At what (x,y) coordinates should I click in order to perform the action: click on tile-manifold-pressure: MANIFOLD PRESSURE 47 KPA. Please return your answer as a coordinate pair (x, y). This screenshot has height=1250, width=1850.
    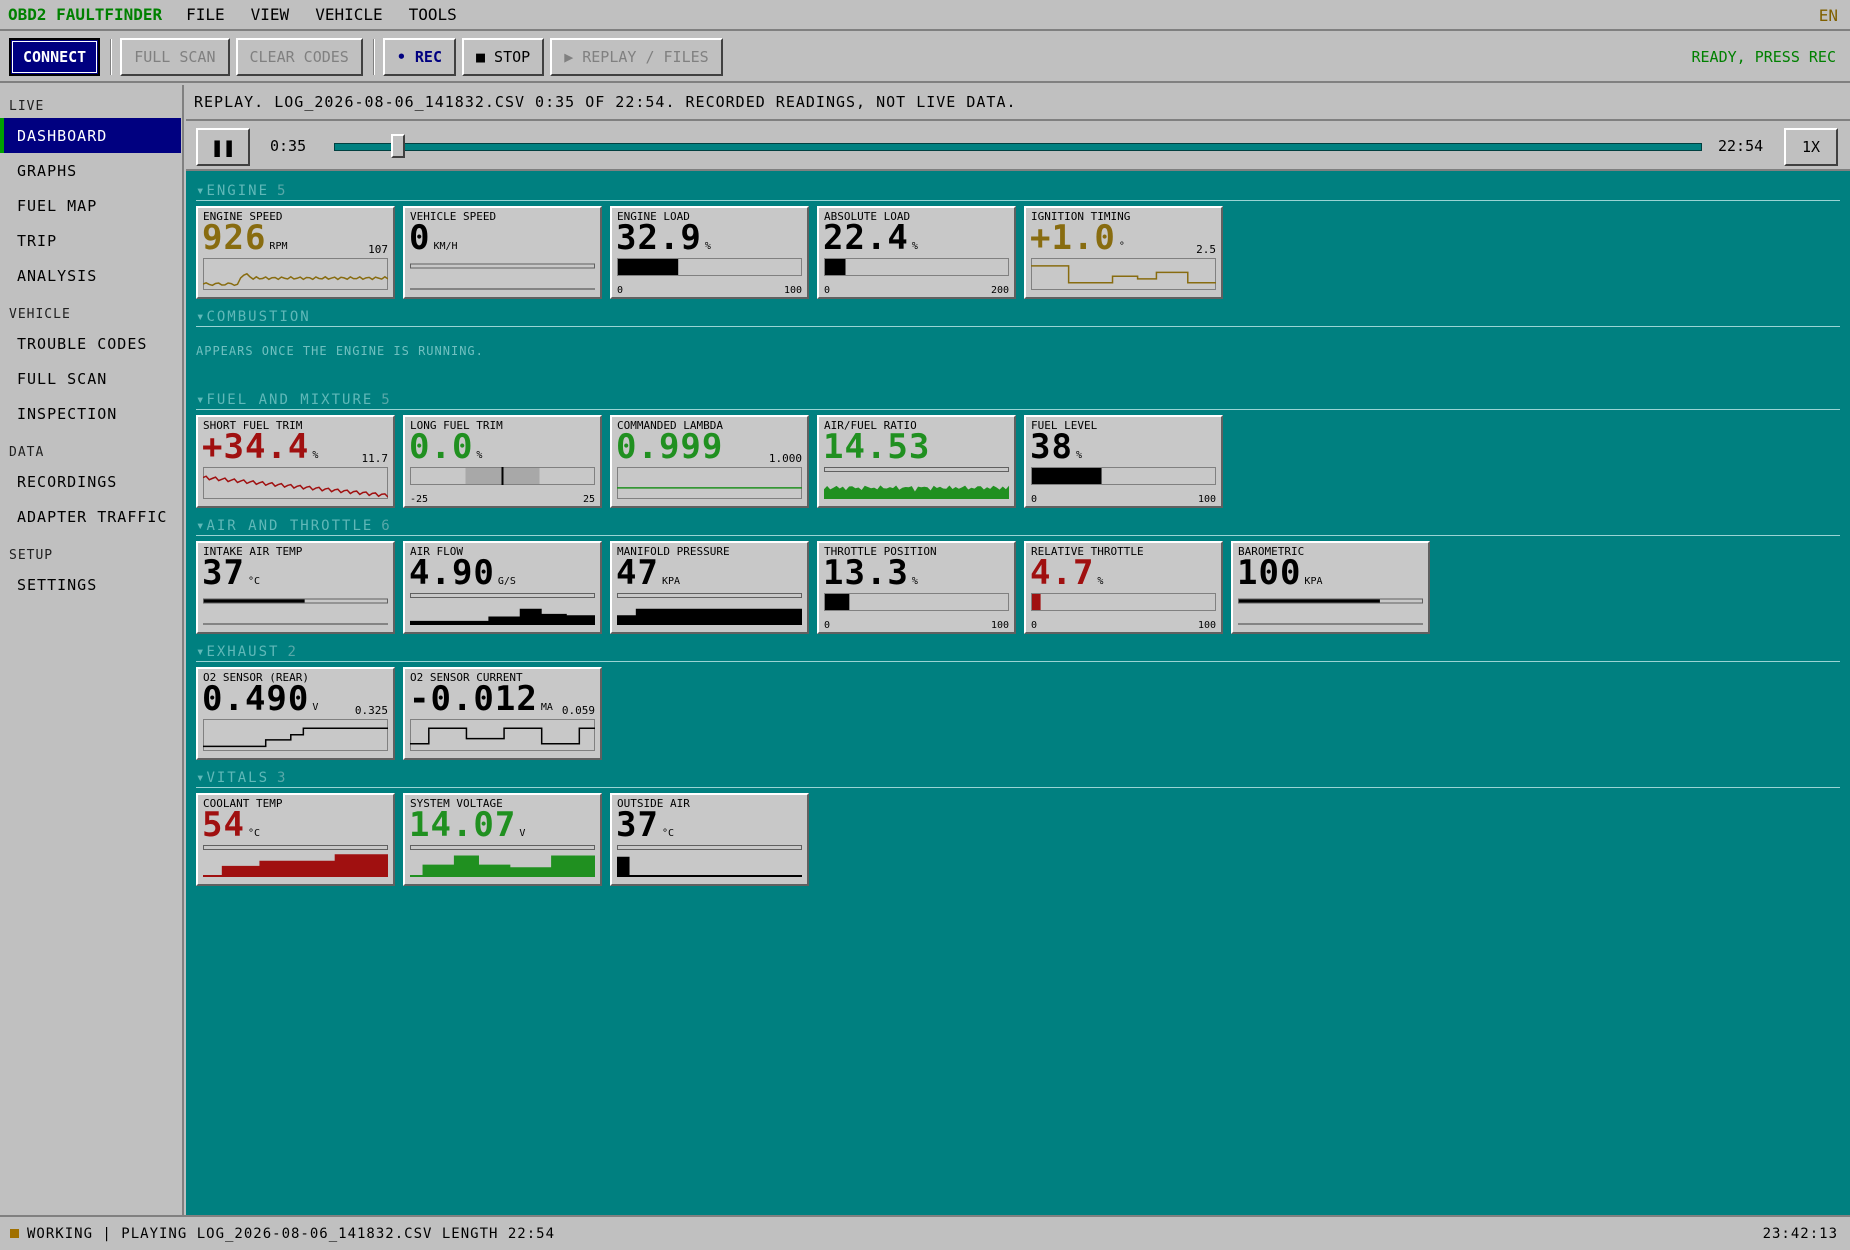
    Looking at the image, I should click on (709, 587).